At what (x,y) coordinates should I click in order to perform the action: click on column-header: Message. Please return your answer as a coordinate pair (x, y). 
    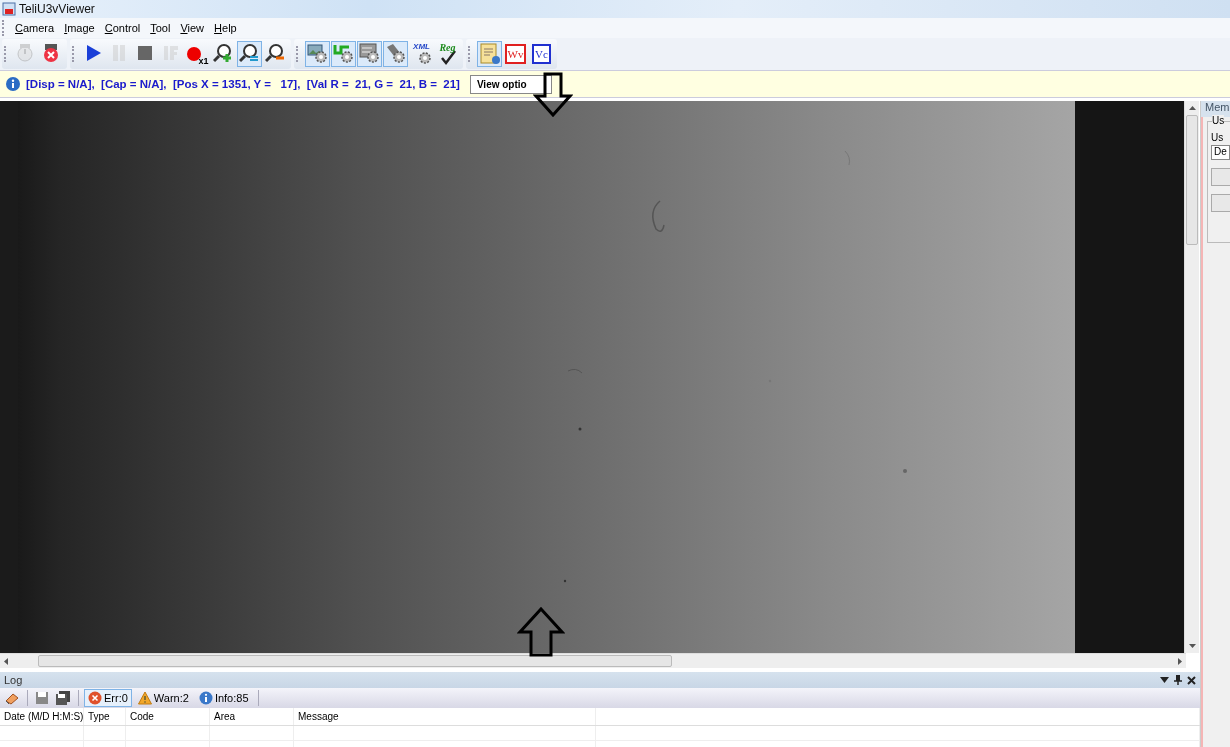
    Looking at the image, I should click on (445, 716).